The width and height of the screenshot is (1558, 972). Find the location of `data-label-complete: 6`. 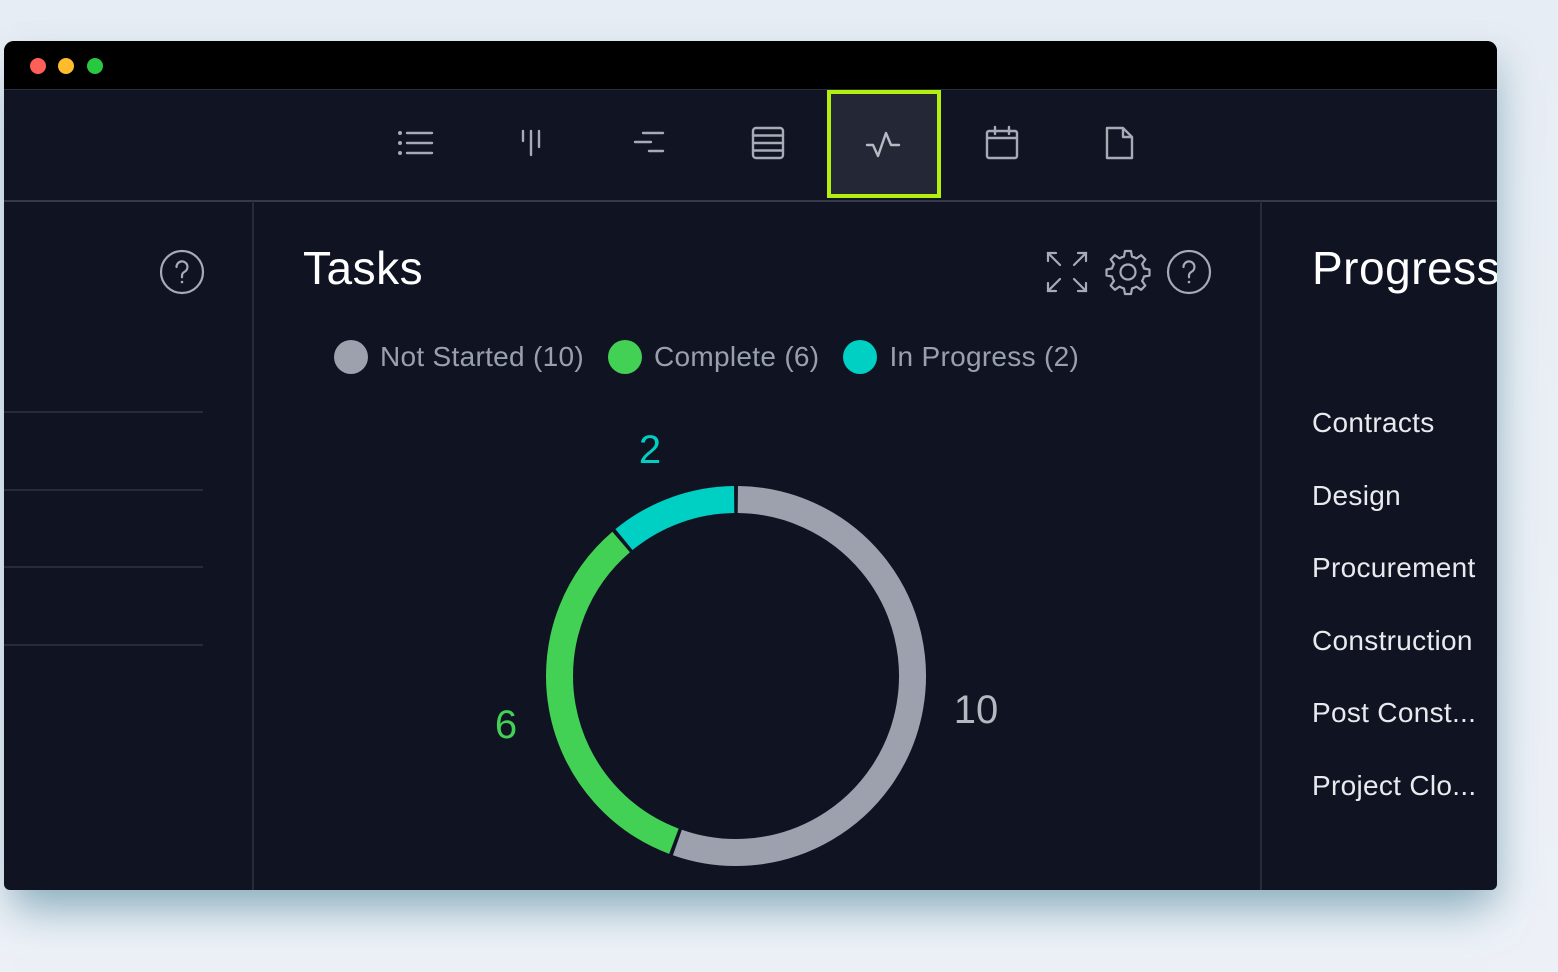

data-label-complete: 6 is located at coordinates (506, 725).